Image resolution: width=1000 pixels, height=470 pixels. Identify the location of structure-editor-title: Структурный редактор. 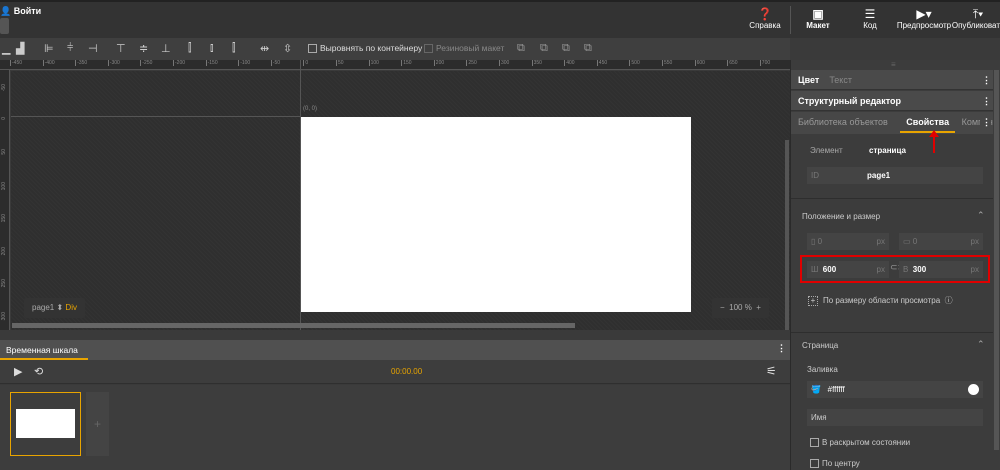
(849, 101).